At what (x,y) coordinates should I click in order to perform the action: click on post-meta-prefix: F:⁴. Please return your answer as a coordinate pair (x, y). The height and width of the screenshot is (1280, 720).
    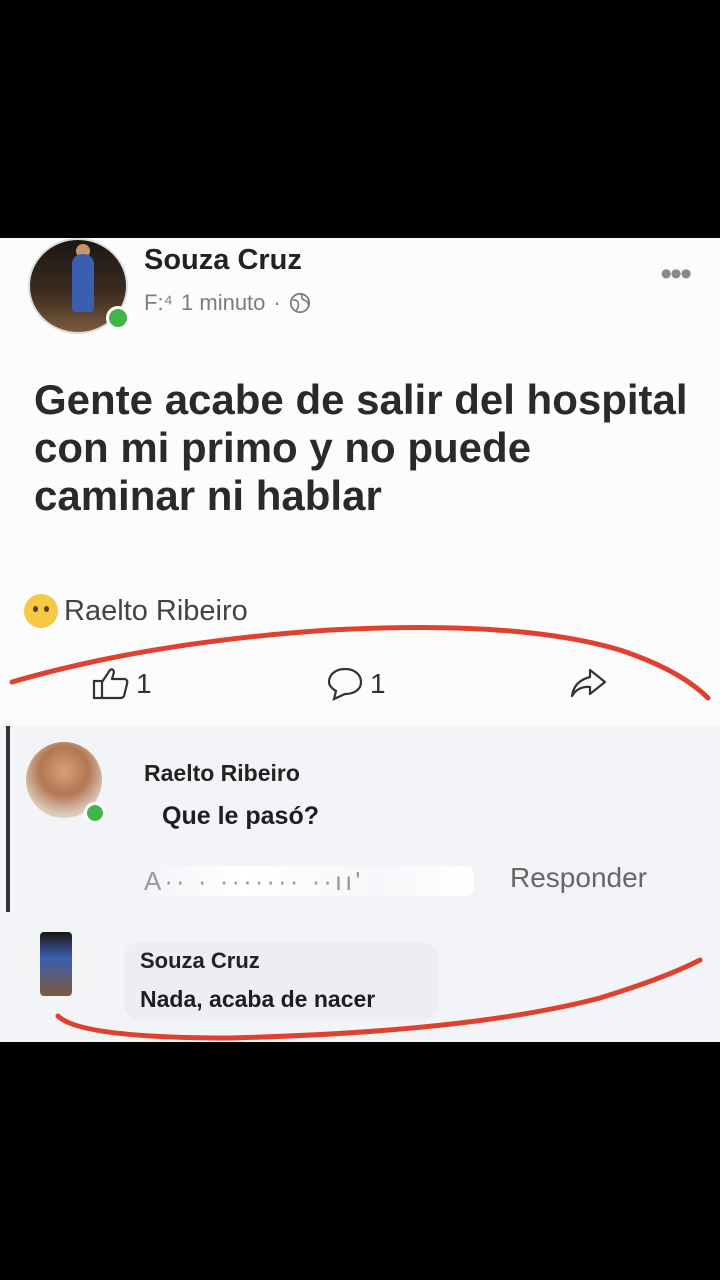
    Looking at the image, I should click on (159, 302).